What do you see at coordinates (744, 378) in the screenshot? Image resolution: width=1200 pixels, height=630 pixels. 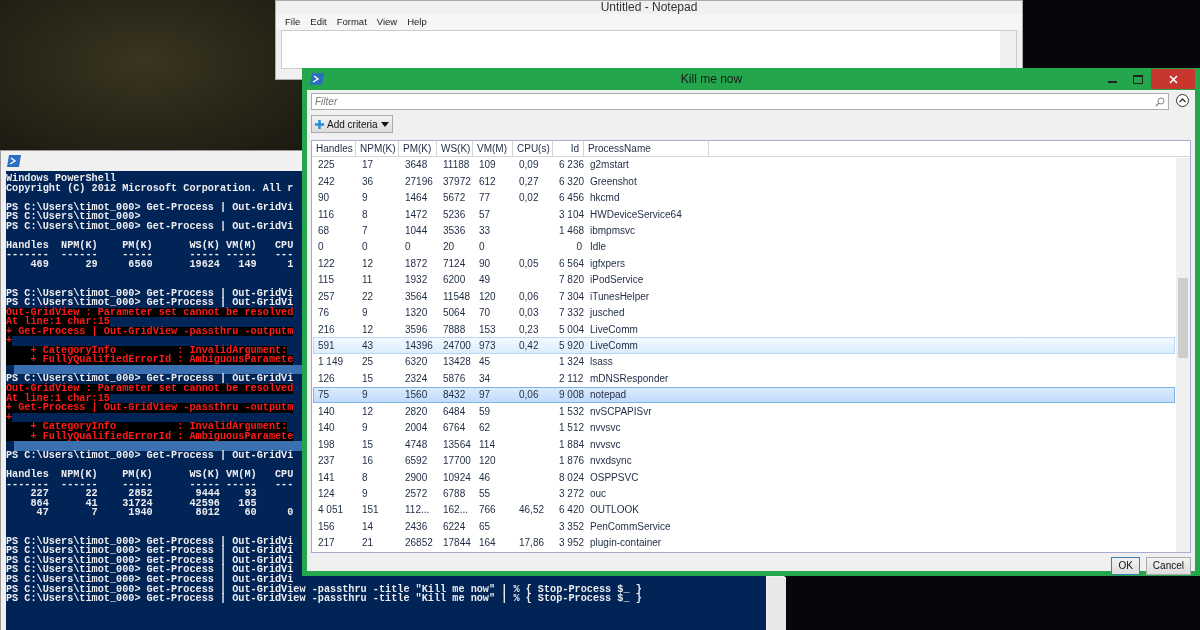 I see `table-row: 126 15 2324 5876 34 2 112 mDNSResponder` at bounding box center [744, 378].